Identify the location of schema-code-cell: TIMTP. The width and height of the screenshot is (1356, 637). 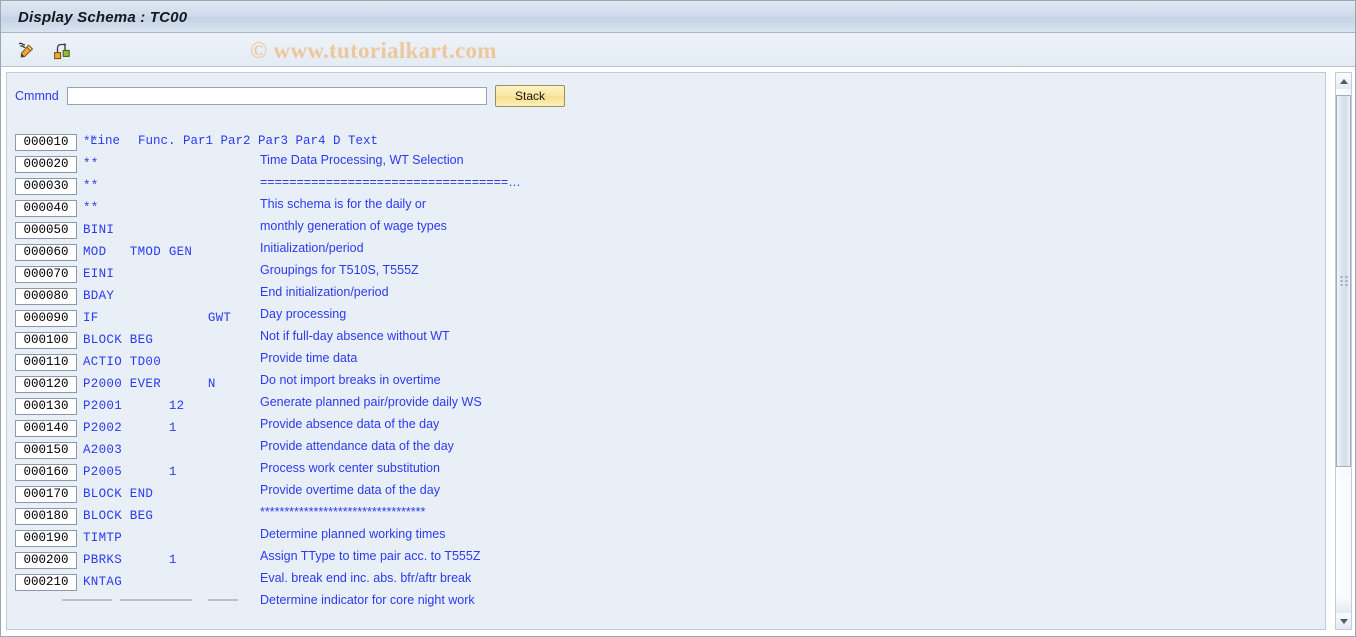
(103, 538).